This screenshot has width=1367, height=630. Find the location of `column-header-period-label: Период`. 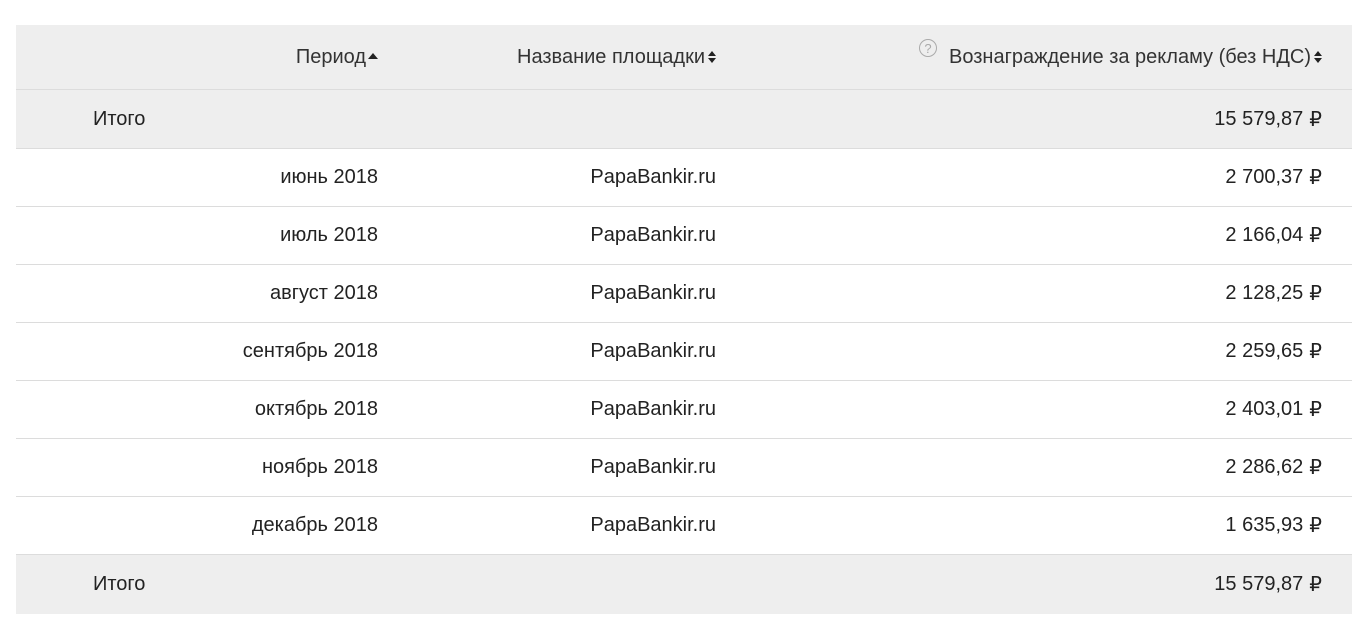

column-header-period-label: Период is located at coordinates (330, 56).